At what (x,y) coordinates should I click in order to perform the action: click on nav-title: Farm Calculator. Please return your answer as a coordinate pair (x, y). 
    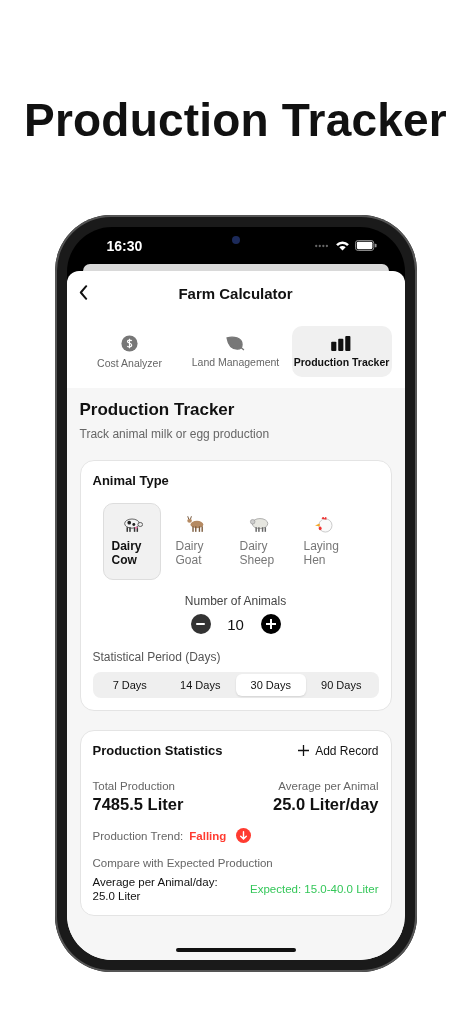
    Looking at the image, I should click on (235, 293).